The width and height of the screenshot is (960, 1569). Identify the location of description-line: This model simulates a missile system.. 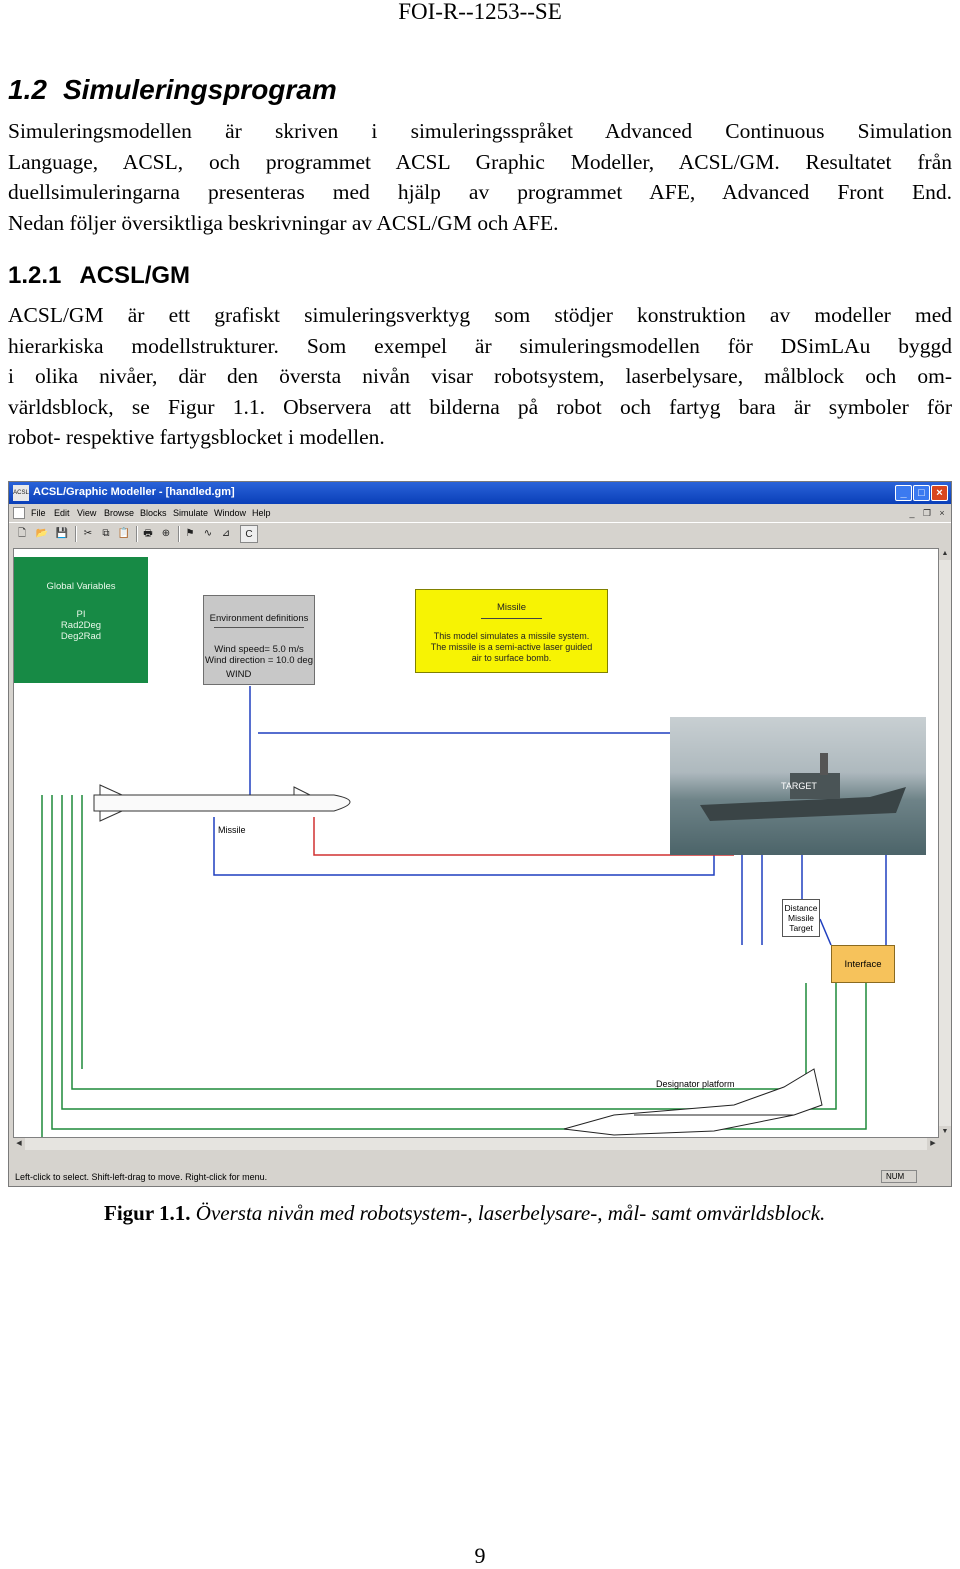
(511, 636).